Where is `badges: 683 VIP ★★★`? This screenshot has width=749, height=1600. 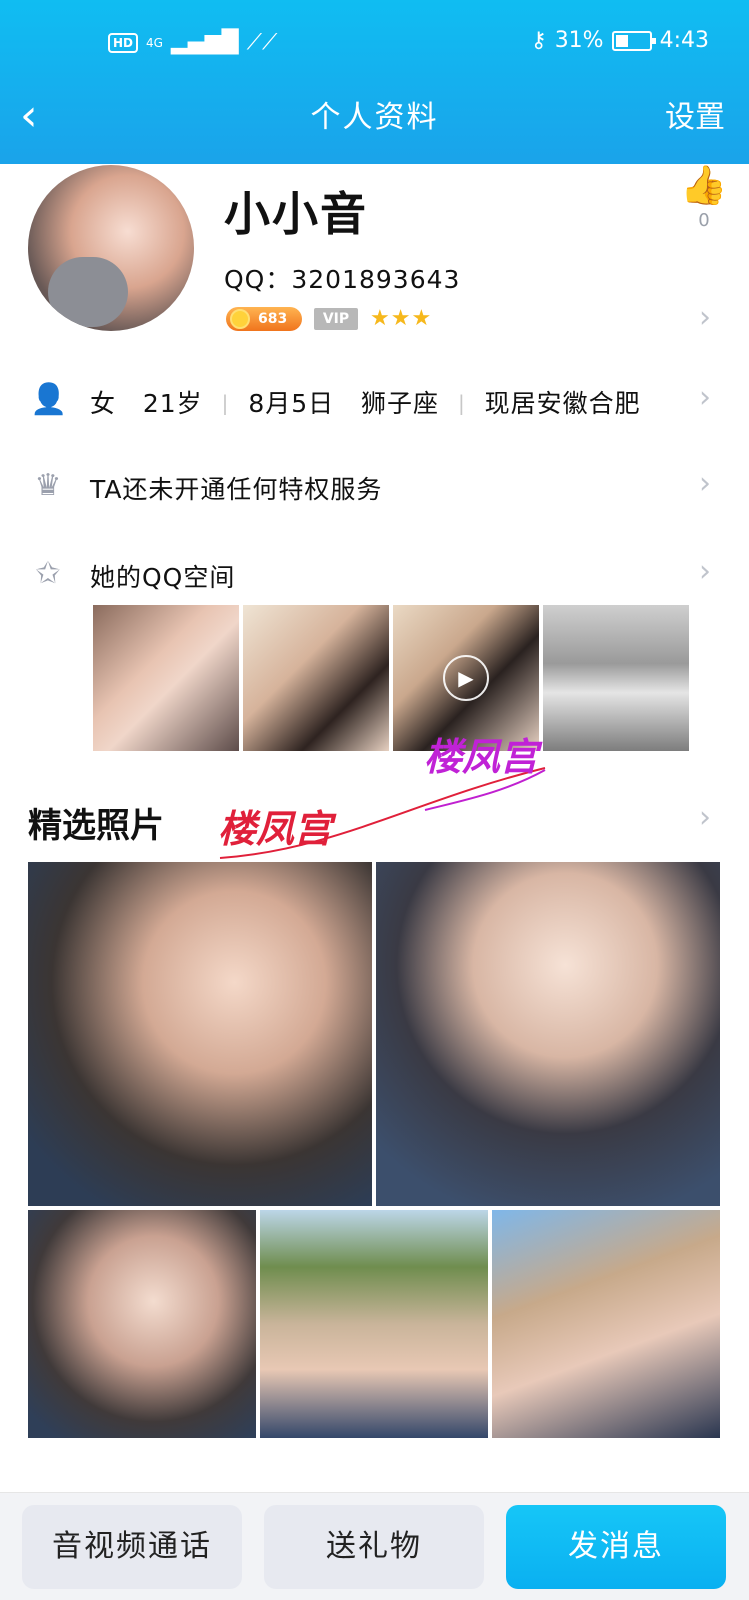
badges: 683 VIP ★★★ is located at coordinates (329, 318).